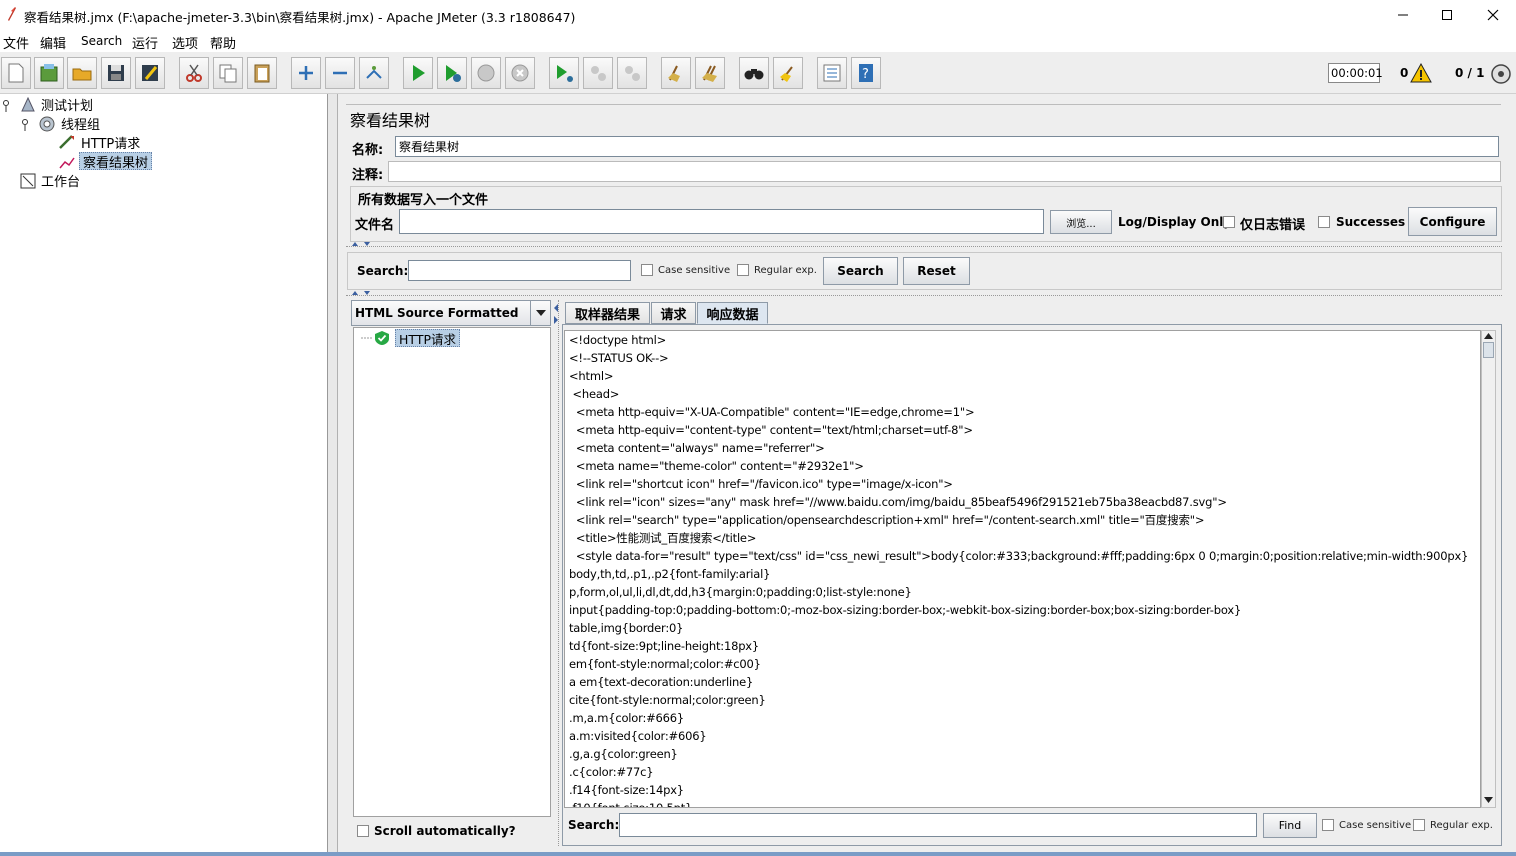  What do you see at coordinates (860, 271) in the screenshot?
I see `search-submit-button: Search` at bounding box center [860, 271].